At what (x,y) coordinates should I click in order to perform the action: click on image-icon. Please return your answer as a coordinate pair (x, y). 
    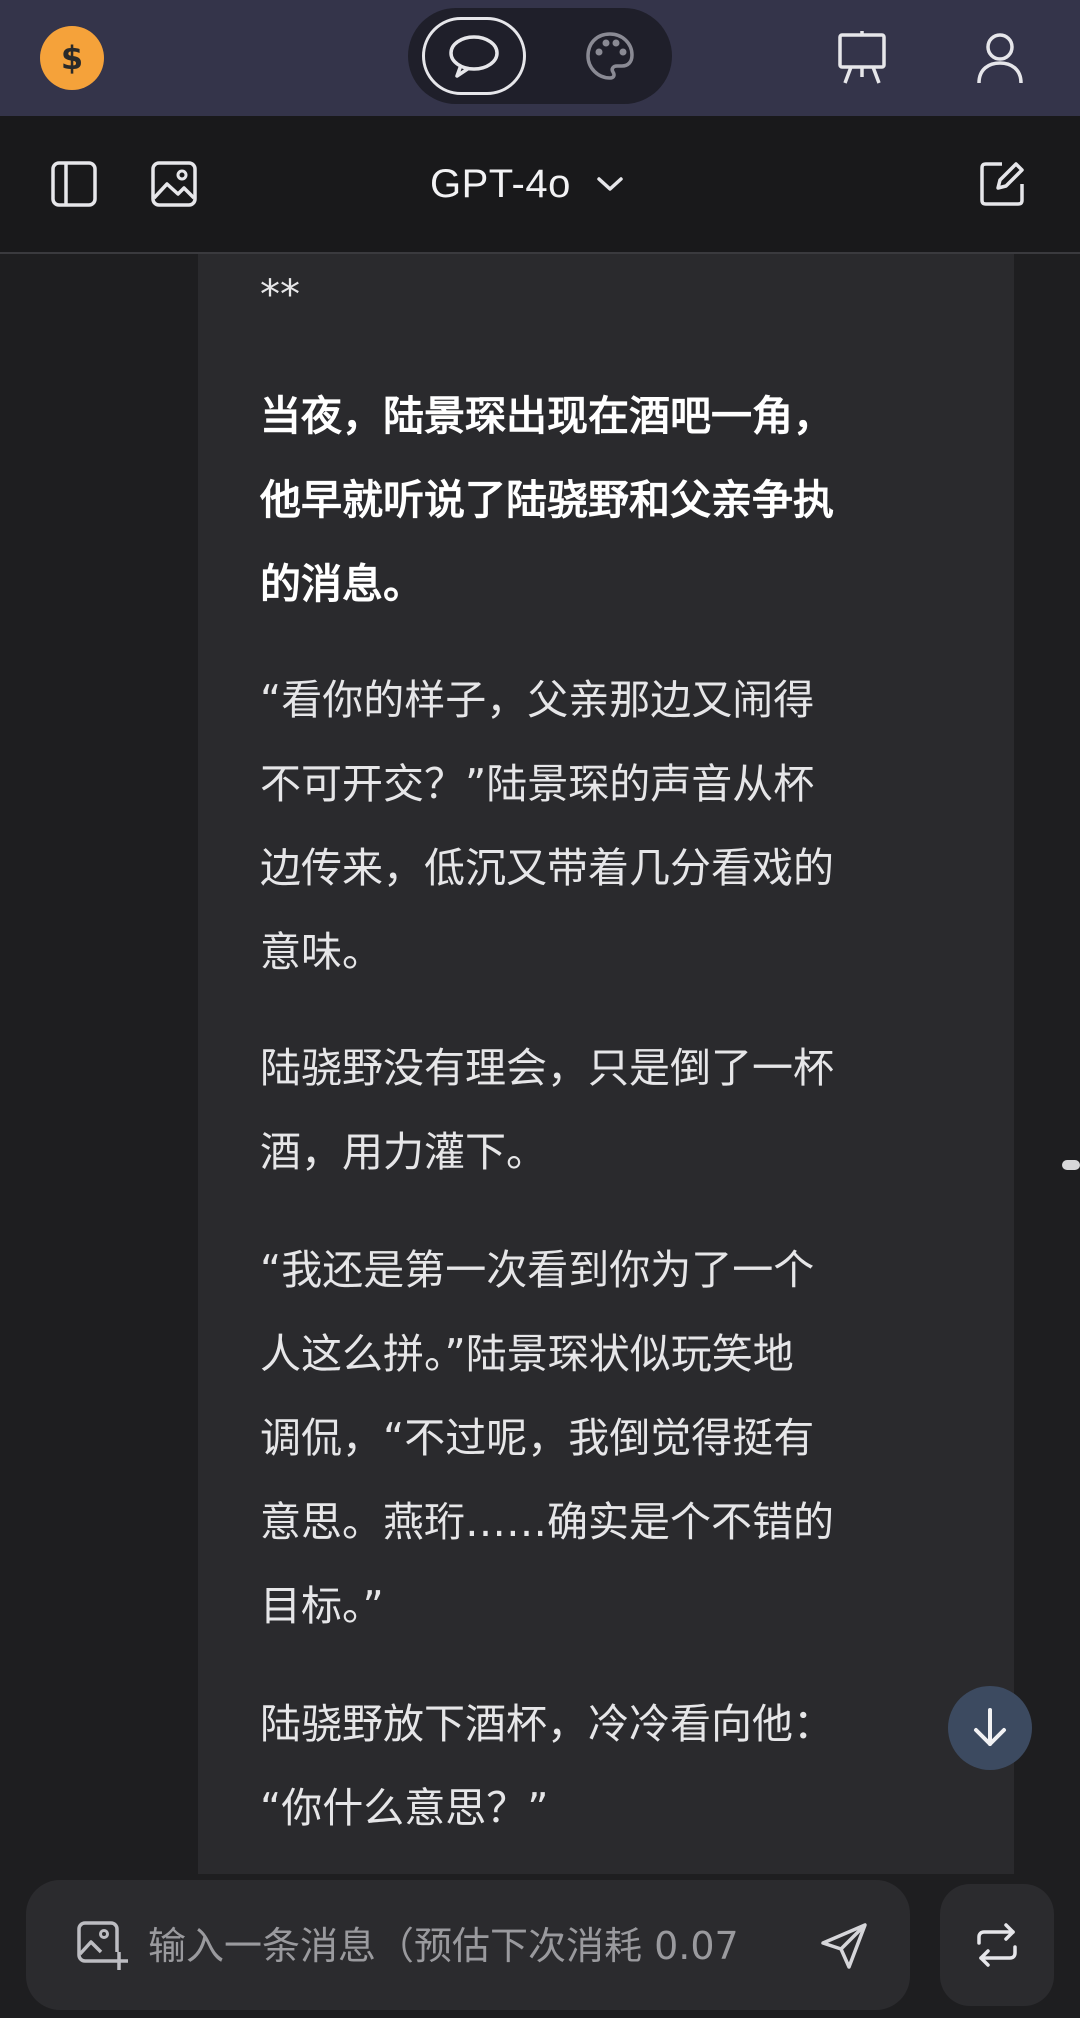
    Looking at the image, I should click on (174, 184).